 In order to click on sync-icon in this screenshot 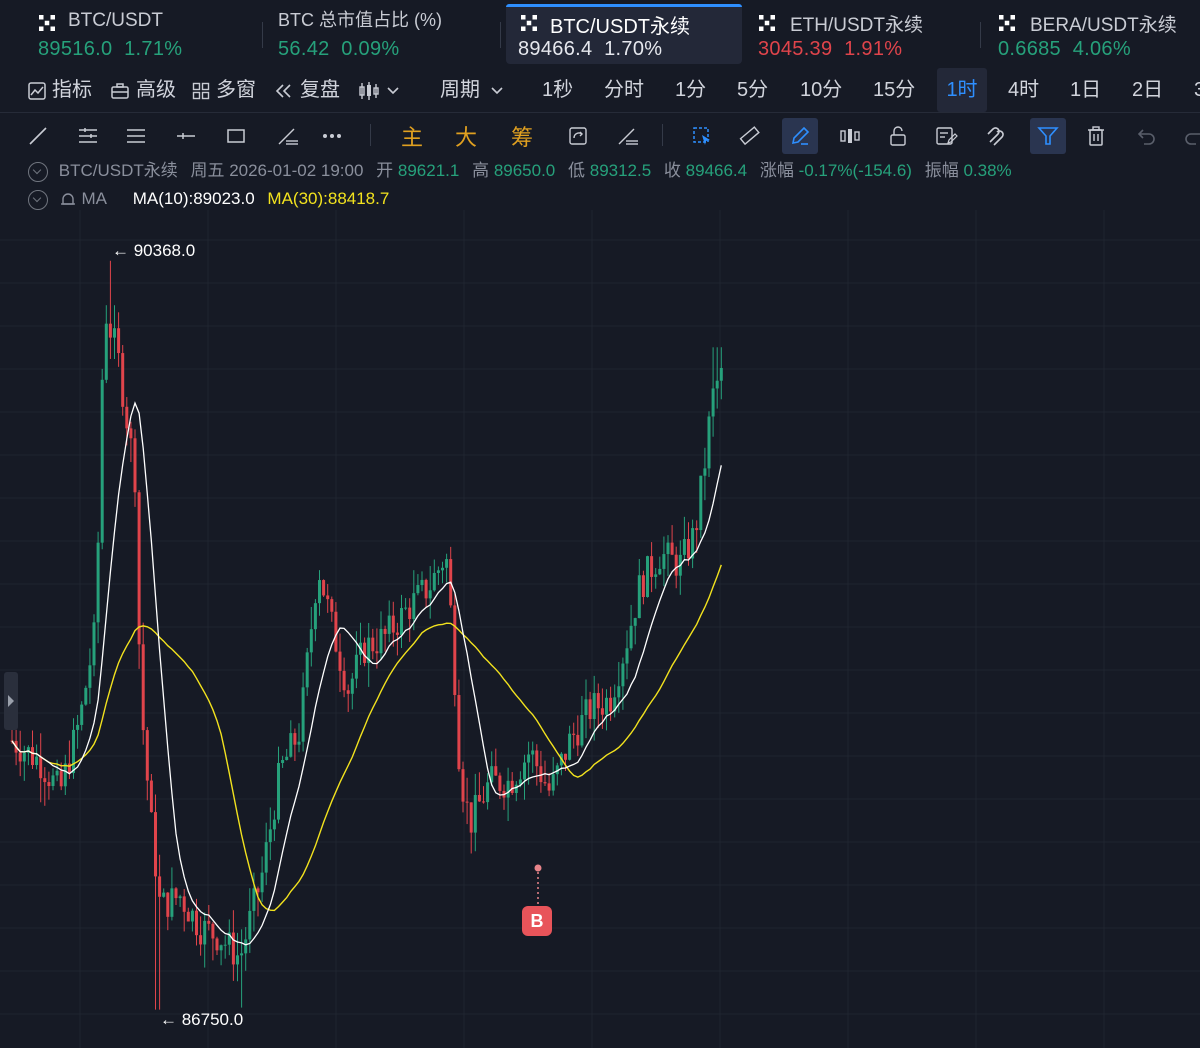, I will do `click(578, 136)`.